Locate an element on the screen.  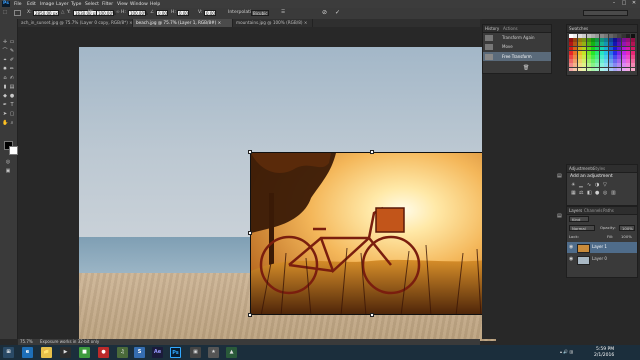
stamp-tool-icon: ⌂ is located at coordinates (5, 78).